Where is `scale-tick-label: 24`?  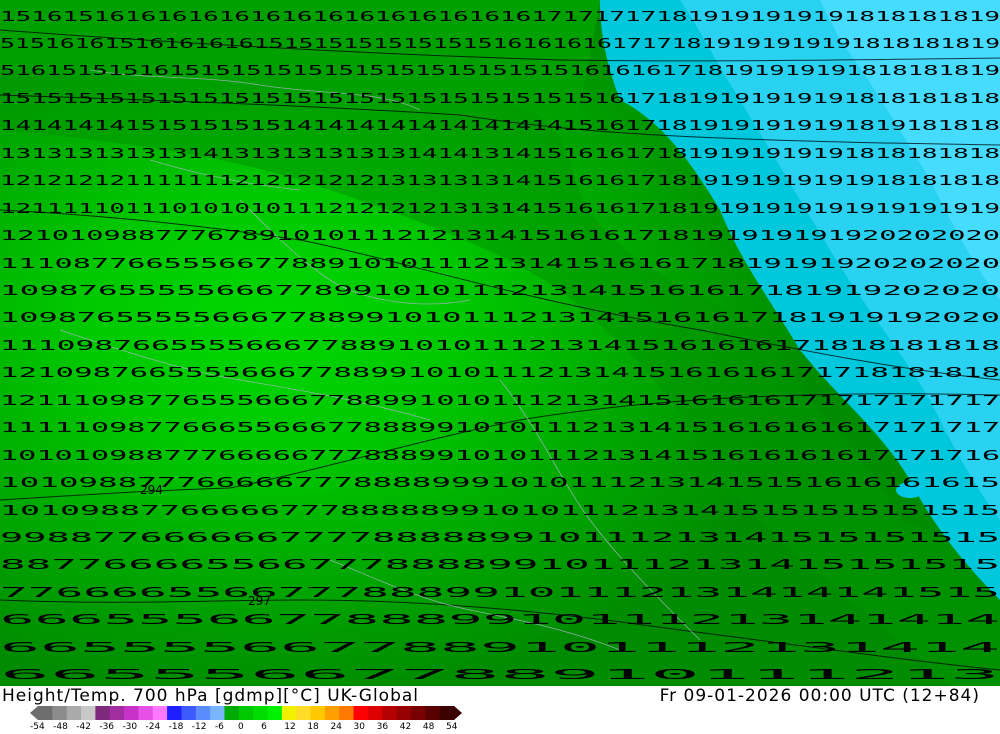 scale-tick-label: 24 is located at coordinates (336, 727).